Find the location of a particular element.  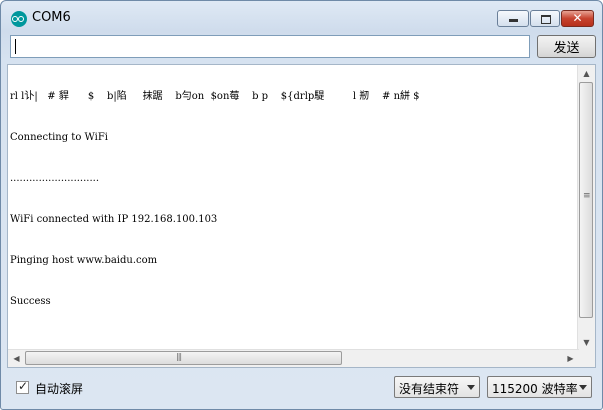

send-button: 发送 is located at coordinates (566, 46).